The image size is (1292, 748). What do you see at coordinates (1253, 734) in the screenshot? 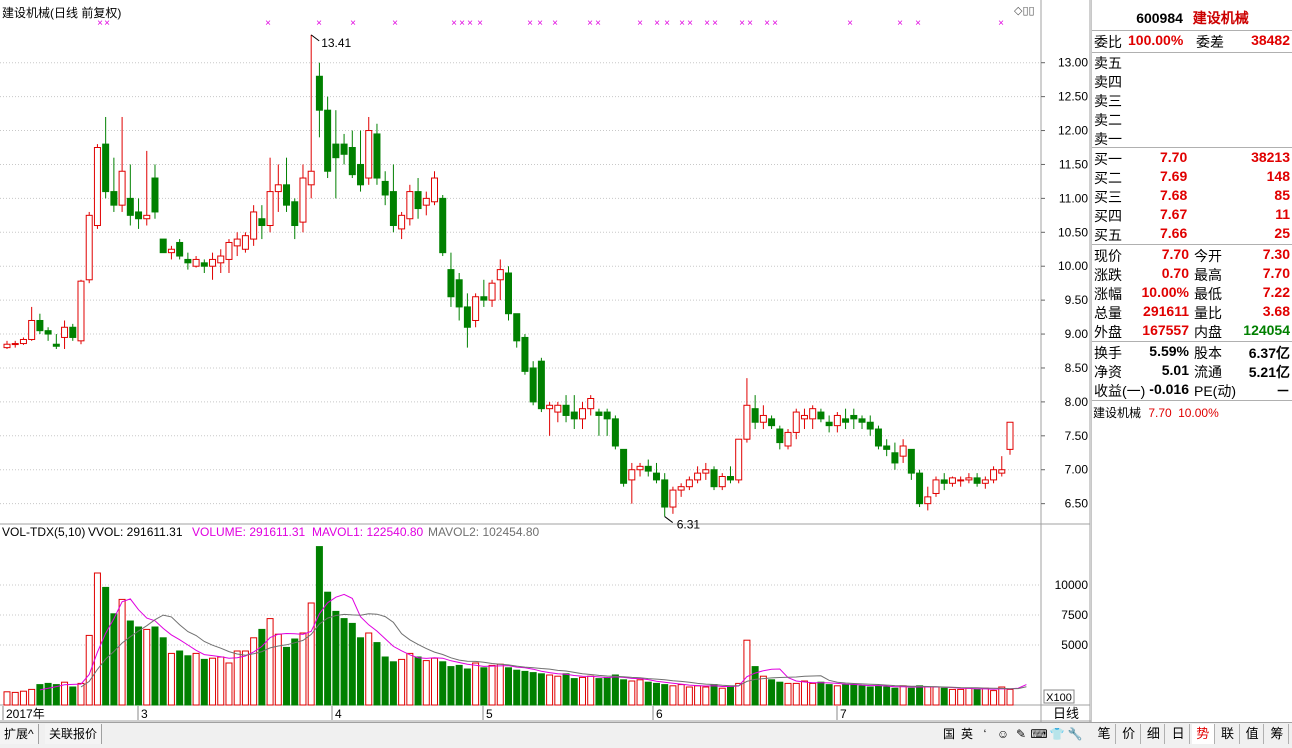
I see `right-tab-6: 值` at bounding box center [1253, 734].